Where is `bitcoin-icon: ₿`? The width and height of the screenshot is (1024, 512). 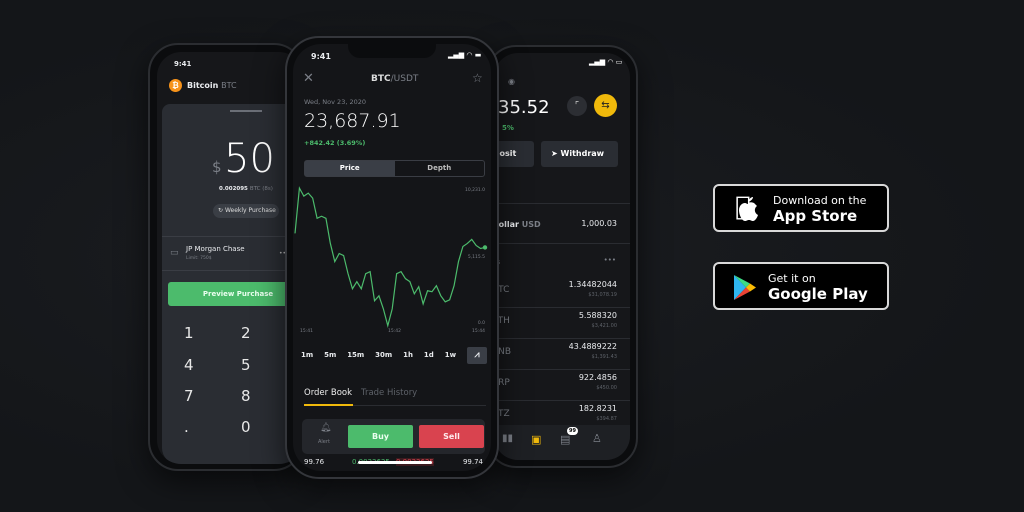 bitcoin-icon: ₿ is located at coordinates (175, 85).